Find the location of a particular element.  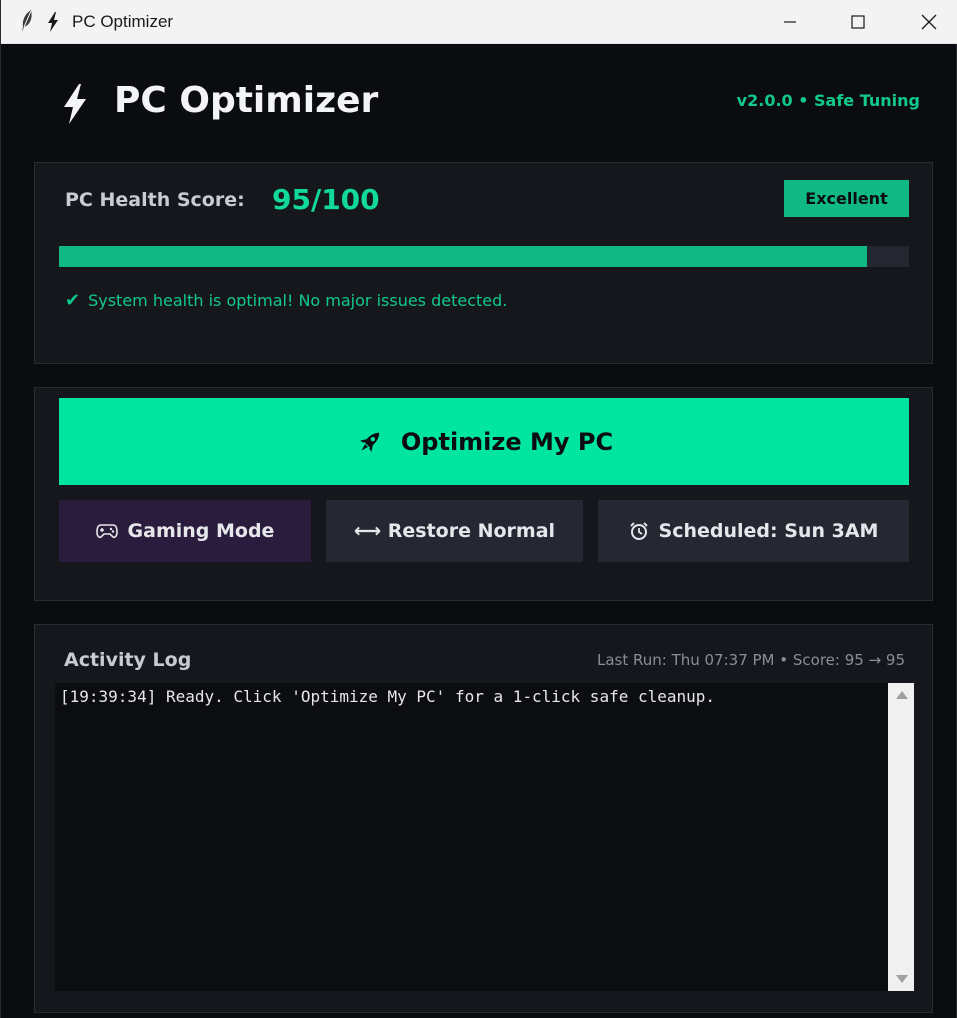

maximize-button is located at coordinates (858, 22).